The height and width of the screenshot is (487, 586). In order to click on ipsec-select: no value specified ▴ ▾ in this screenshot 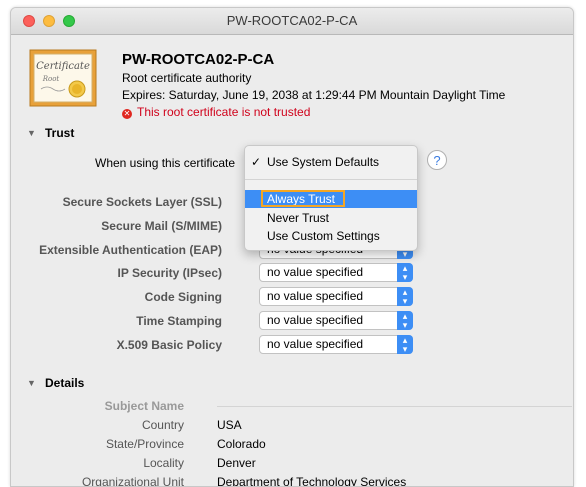, I will do `click(336, 272)`.